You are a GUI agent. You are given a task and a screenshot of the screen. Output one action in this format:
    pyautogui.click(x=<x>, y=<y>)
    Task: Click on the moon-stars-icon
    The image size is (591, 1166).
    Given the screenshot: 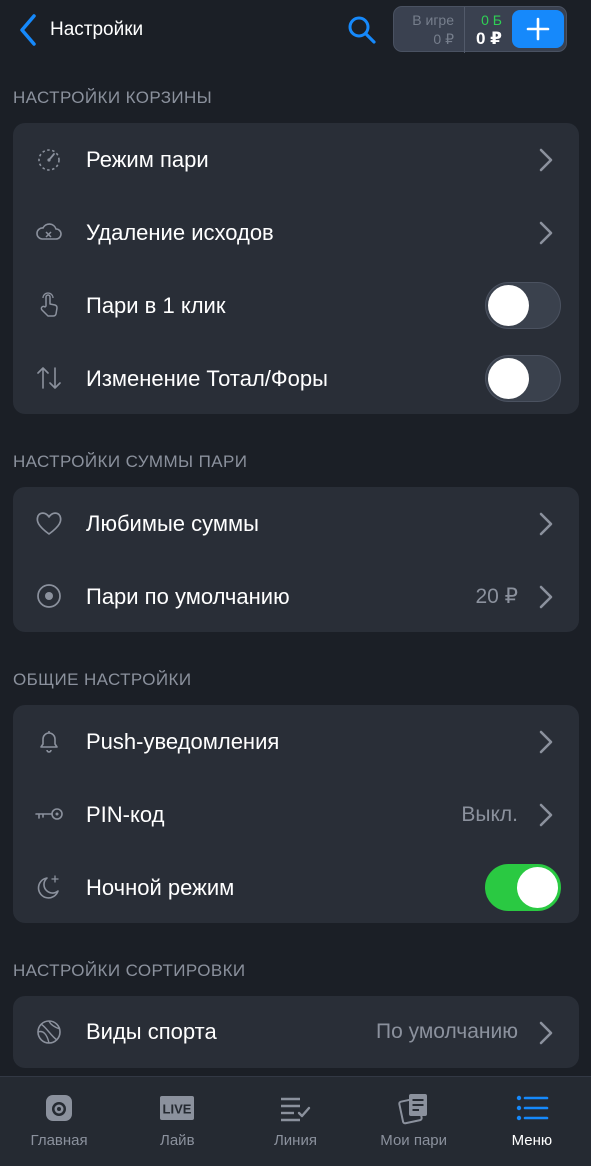 What is the action you would take?
    pyautogui.click(x=48, y=887)
    